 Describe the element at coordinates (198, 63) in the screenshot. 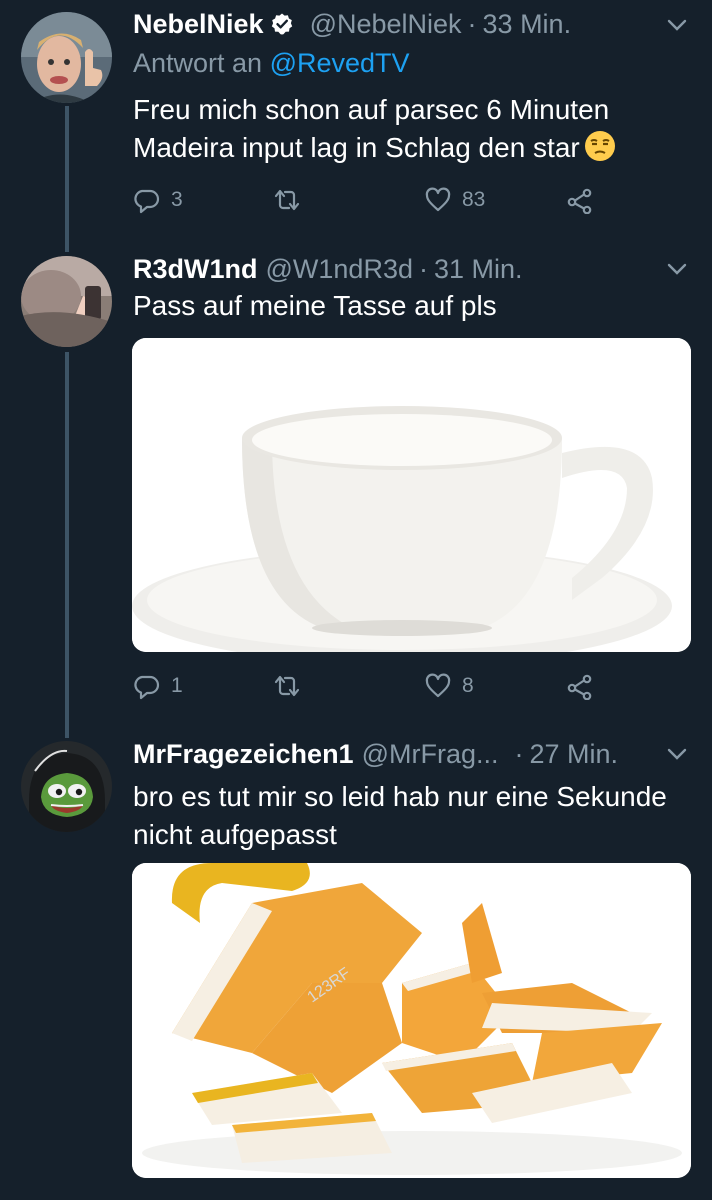

I see `reply-prefix: Antwort an` at that location.